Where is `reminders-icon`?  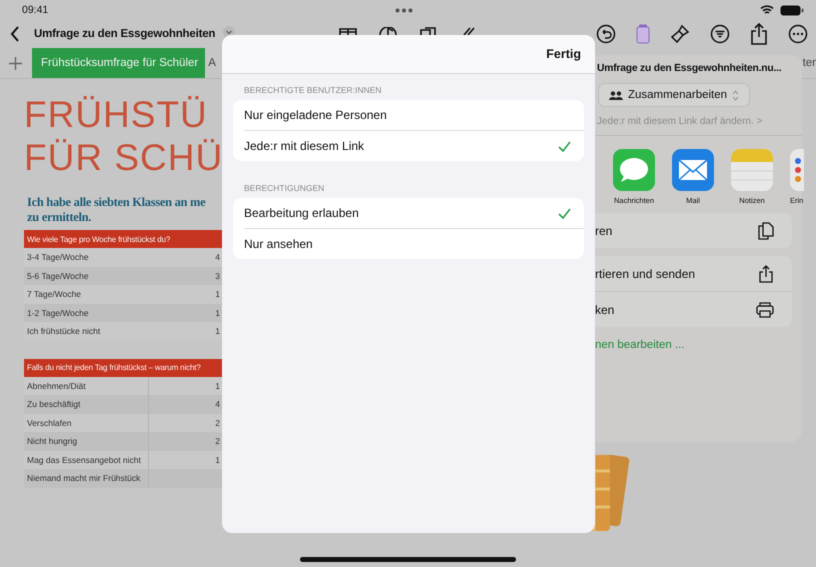 reminders-icon is located at coordinates (797, 170).